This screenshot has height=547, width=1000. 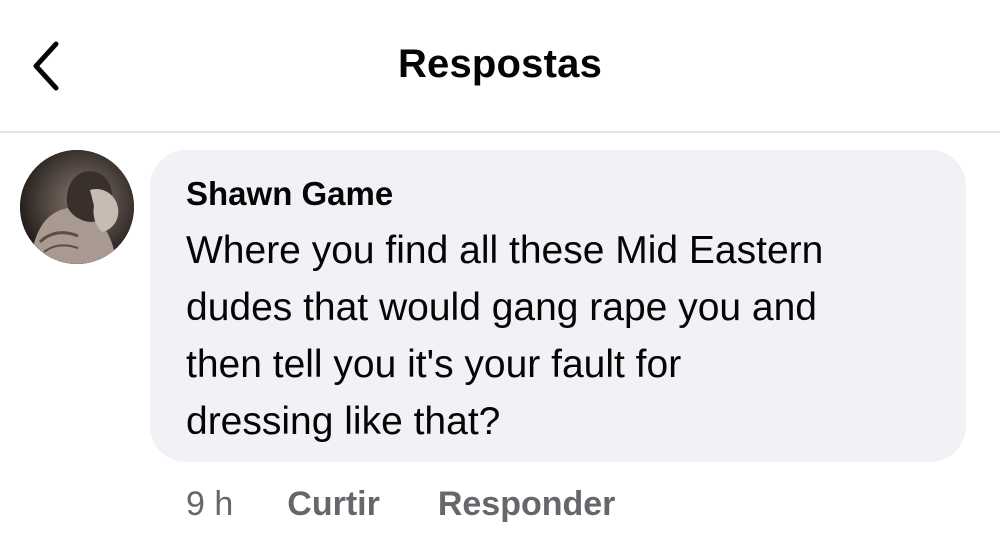 I want to click on like-button: Curtir, so click(x=333, y=504).